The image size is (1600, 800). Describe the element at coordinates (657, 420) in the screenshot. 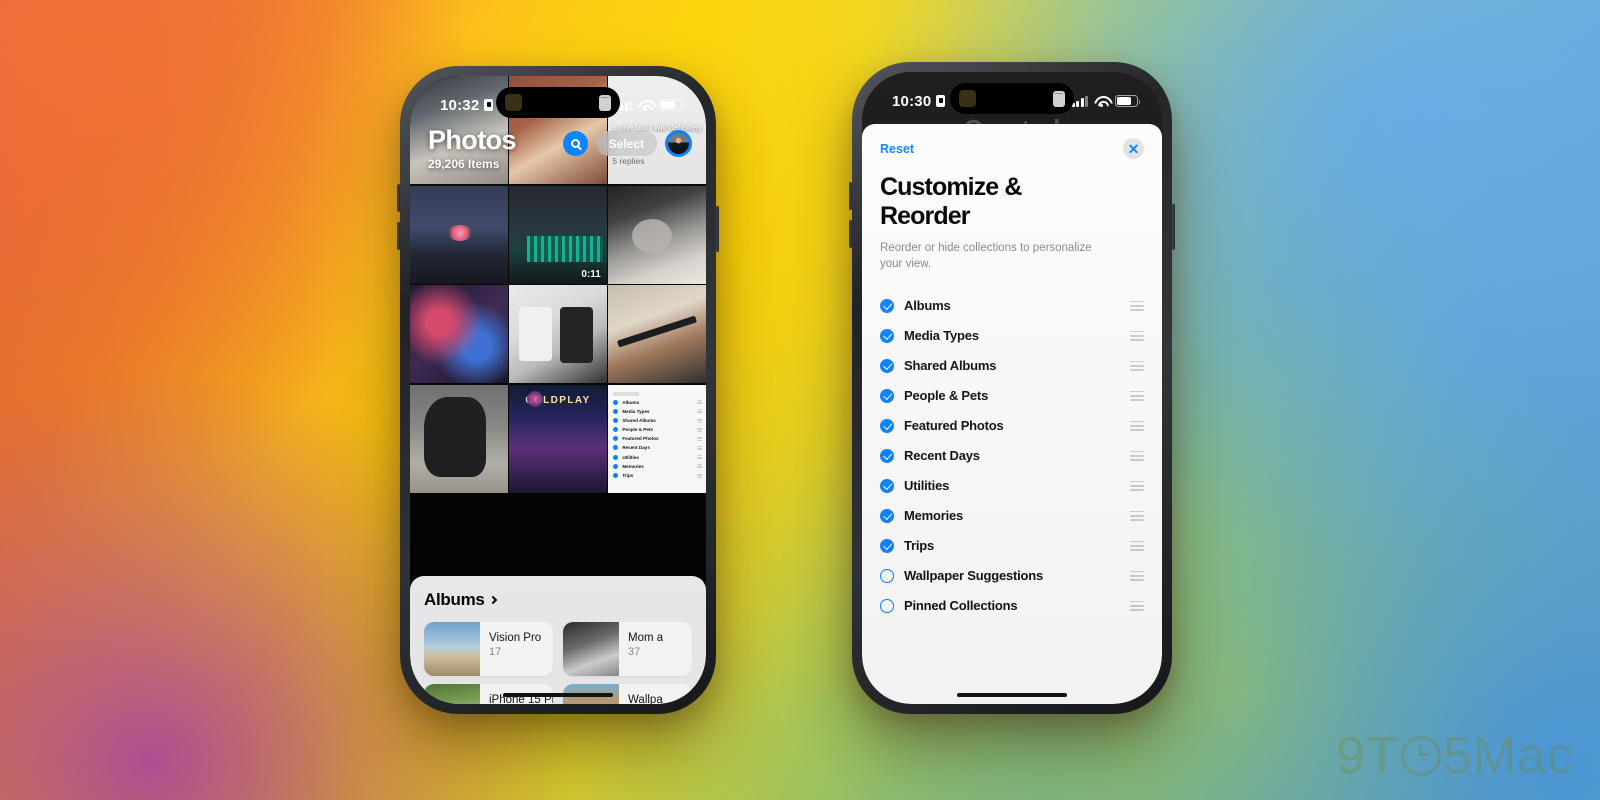

I see `mini-row: Shared Albums` at that location.